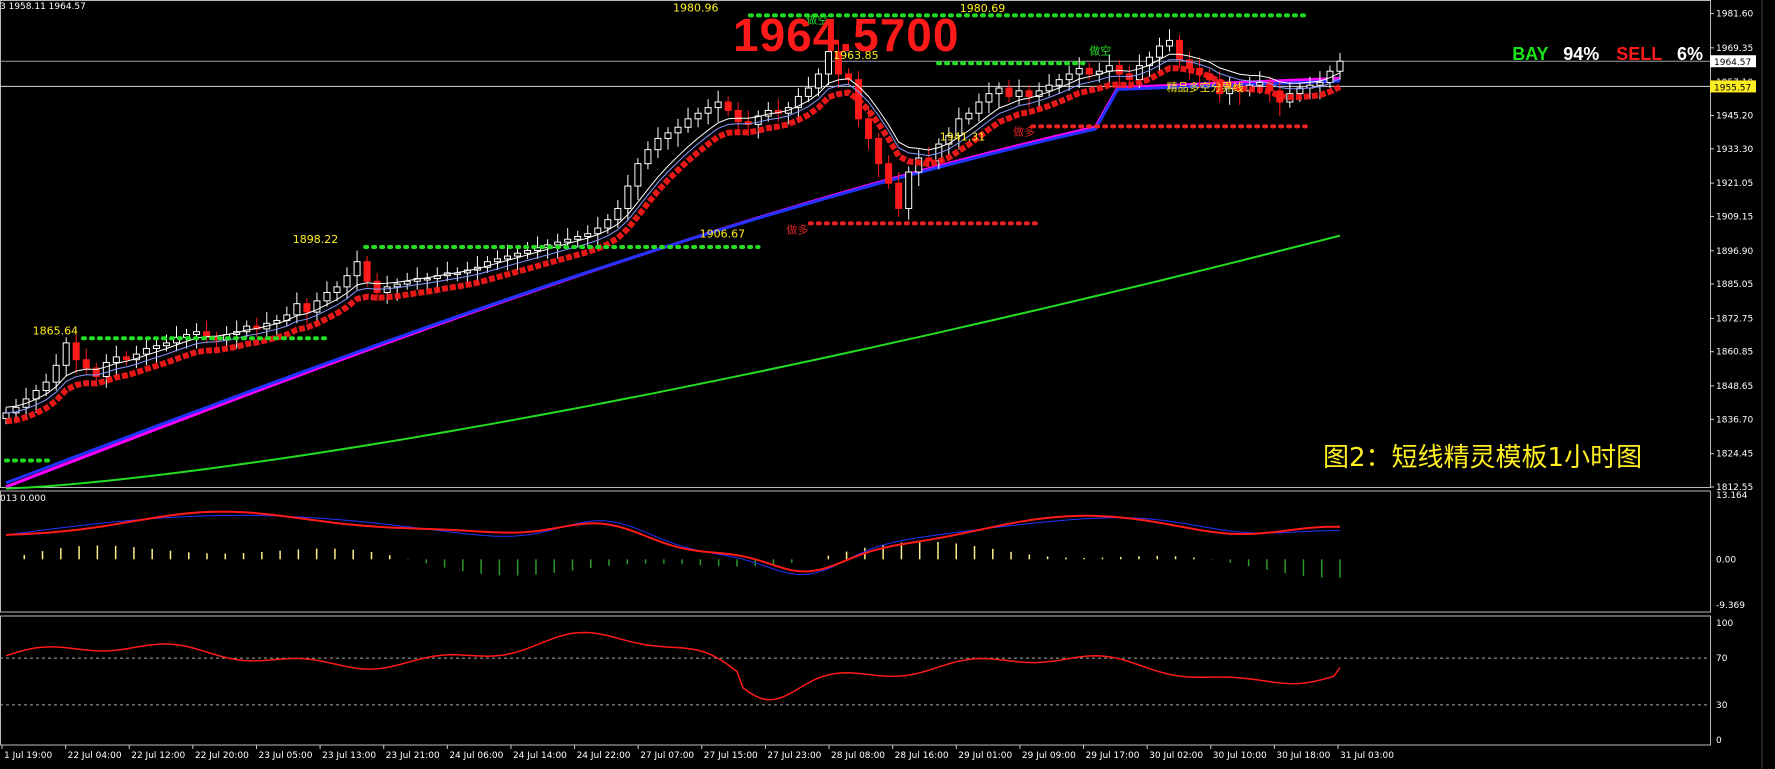 Image resolution: width=1775 pixels, height=769 pixels. What do you see at coordinates (1176, 756) in the screenshot?
I see `x-tick-label: 30 Jul 02:00` at bounding box center [1176, 756].